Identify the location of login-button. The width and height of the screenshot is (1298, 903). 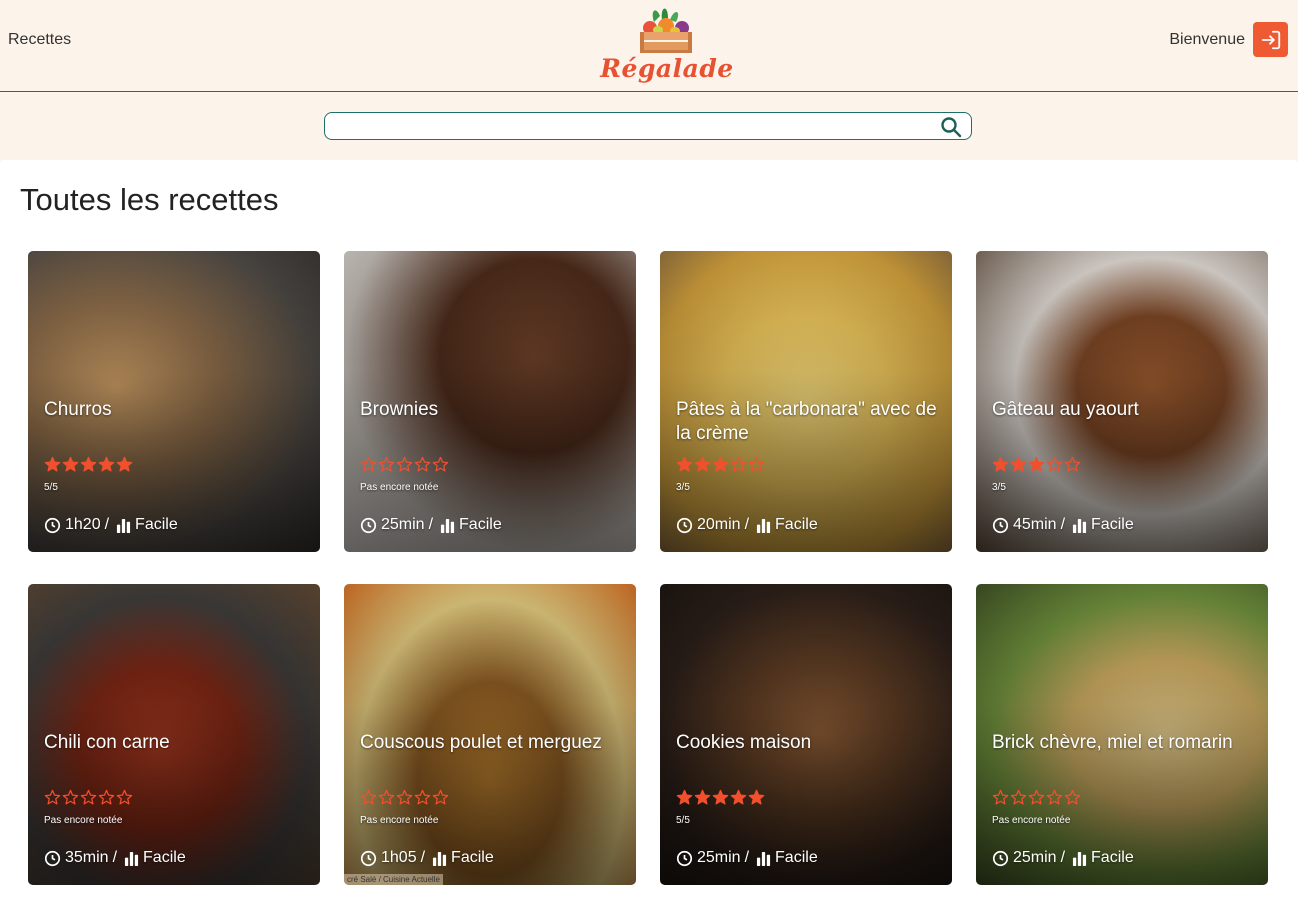
(1270, 39).